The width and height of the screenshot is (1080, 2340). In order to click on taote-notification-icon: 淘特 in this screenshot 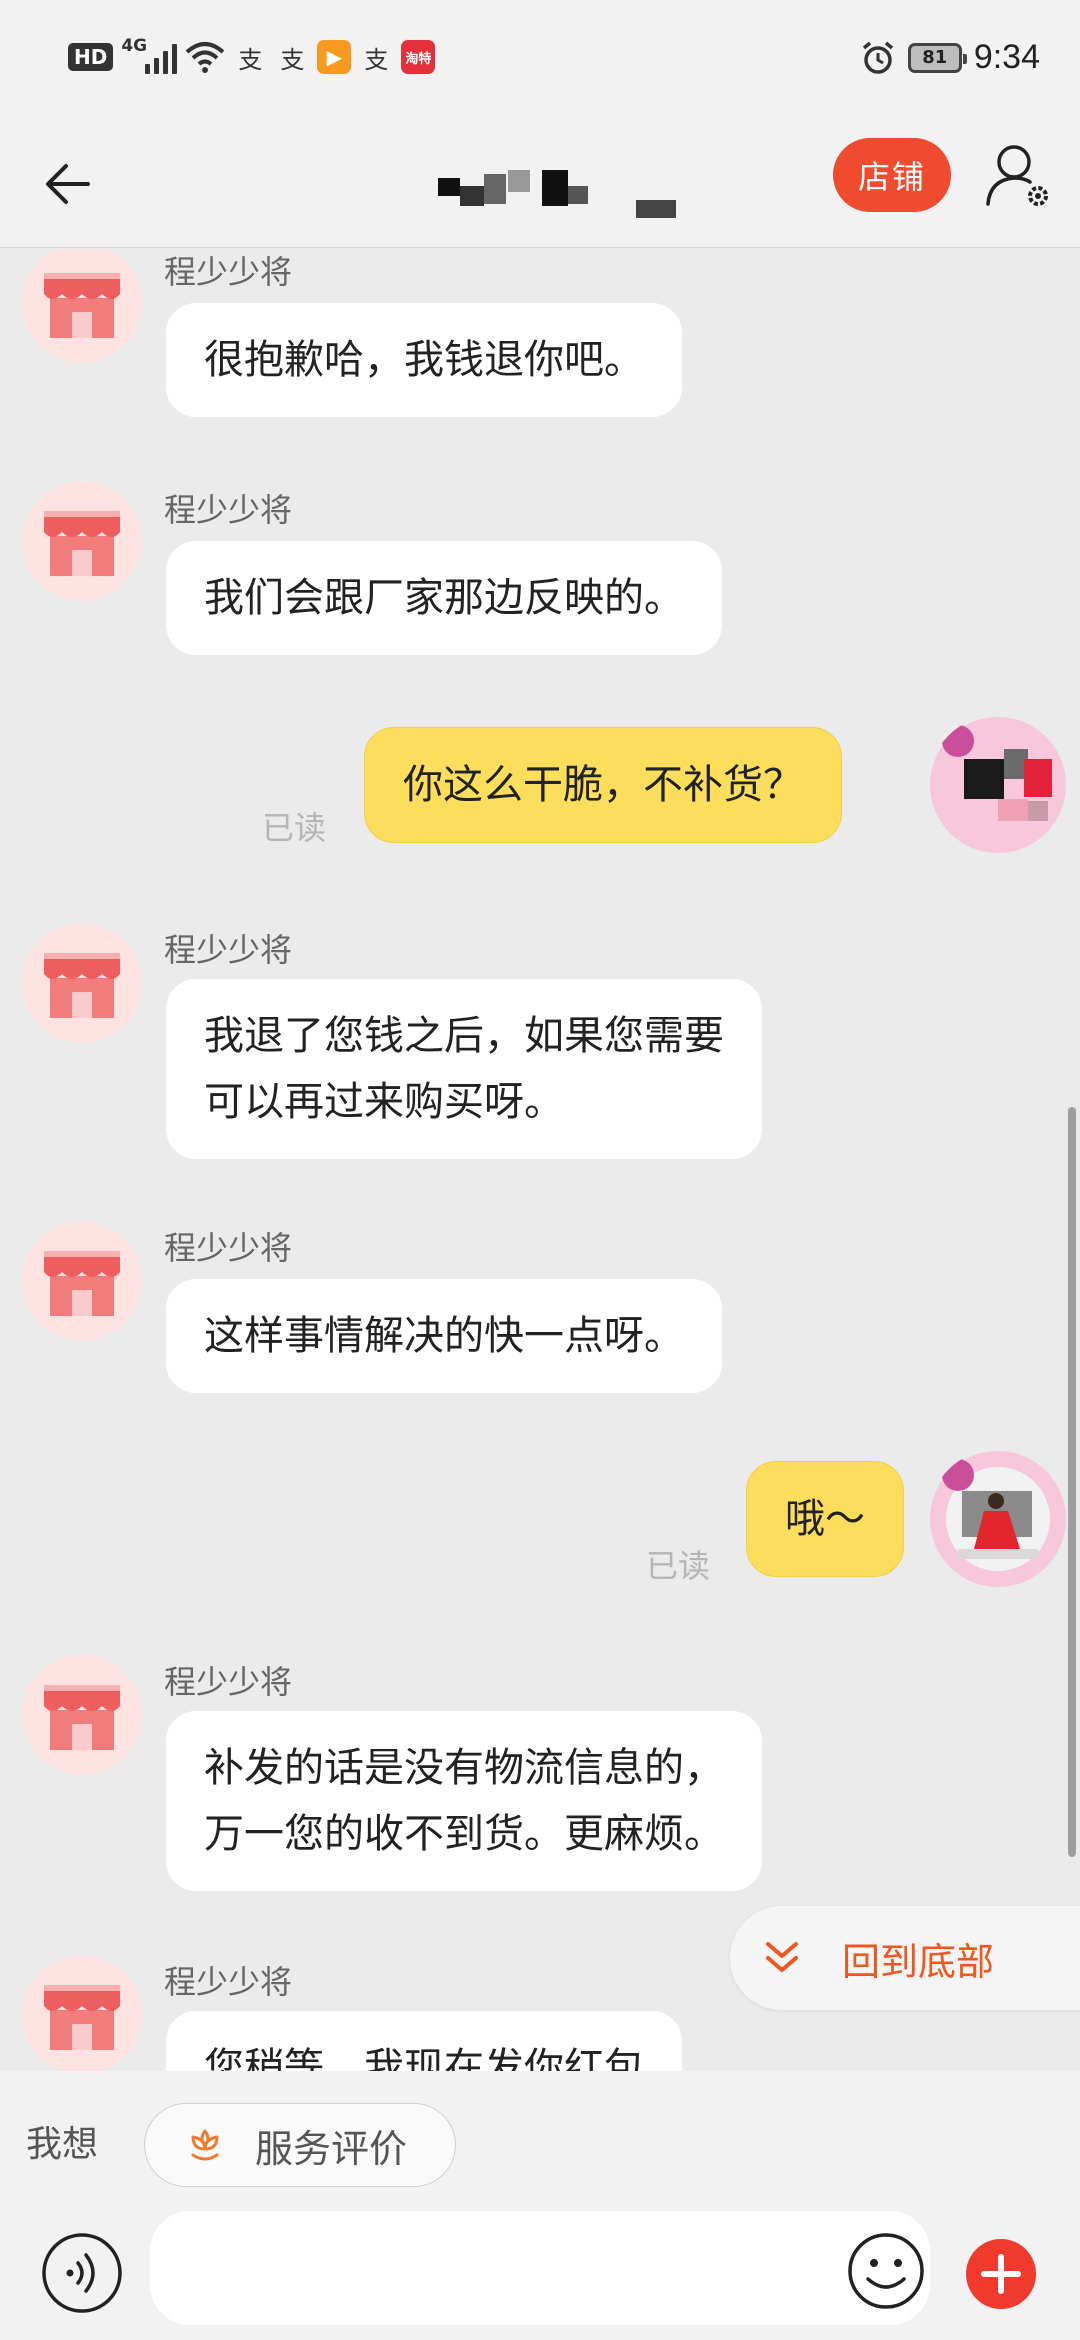, I will do `click(418, 57)`.